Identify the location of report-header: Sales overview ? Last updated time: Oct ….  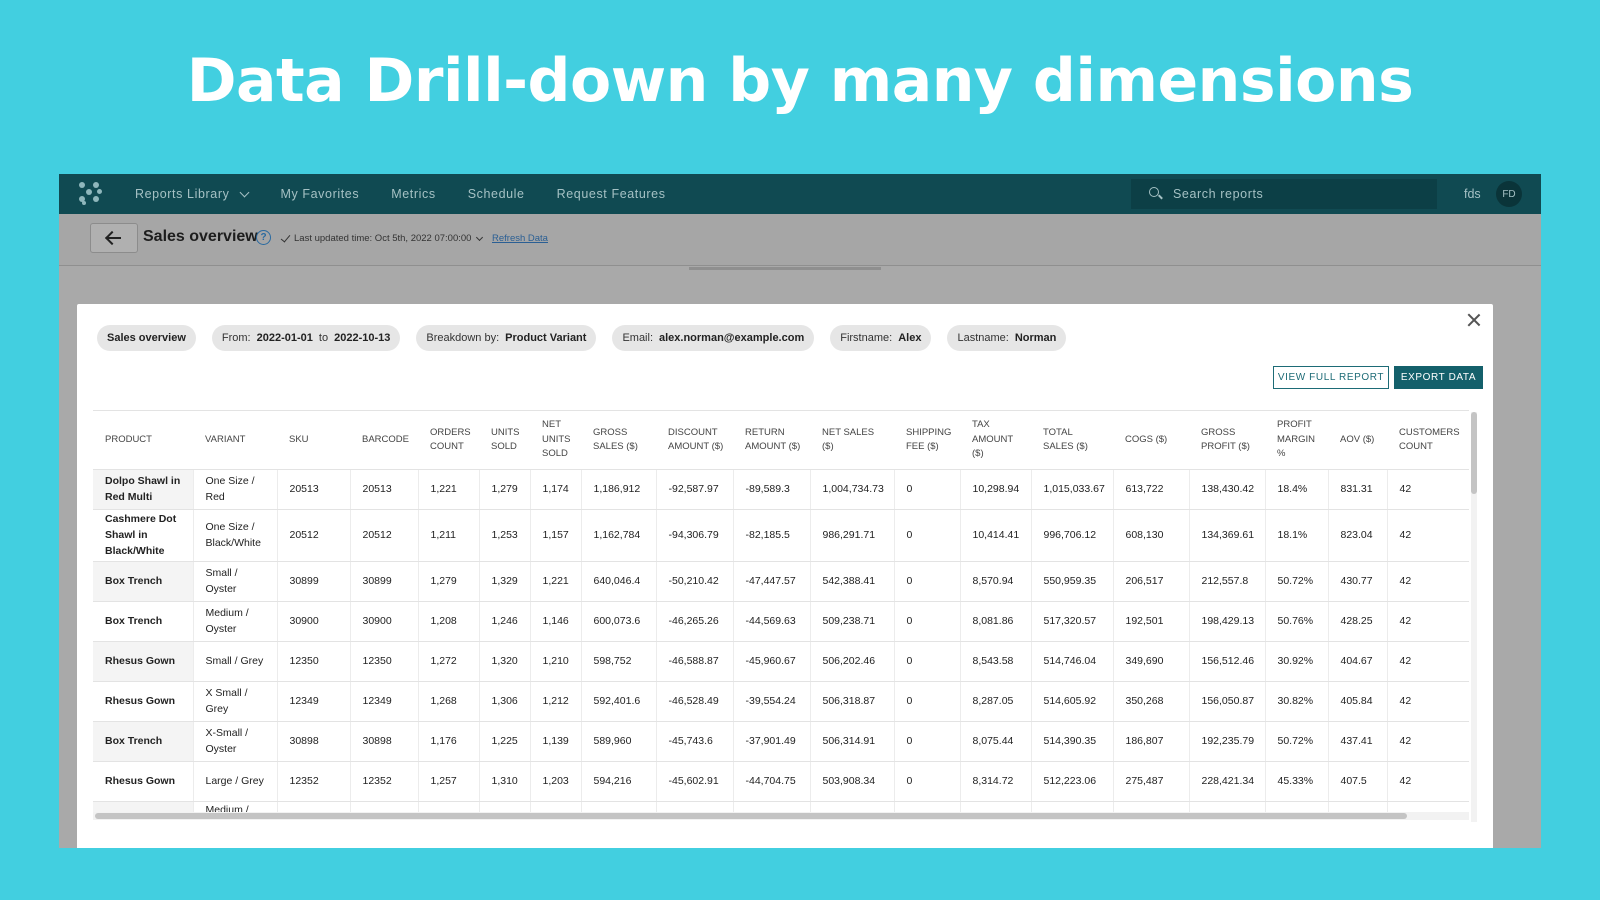
(800, 240).